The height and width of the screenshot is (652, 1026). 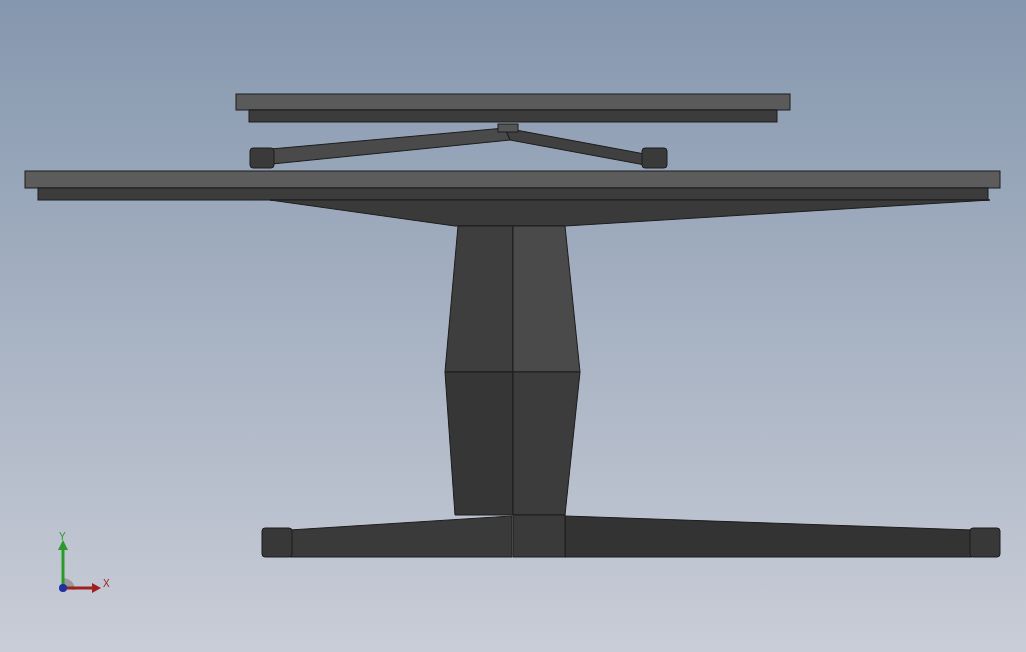 What do you see at coordinates (62, 536) in the screenshot?
I see `y-axis-label: Y` at bounding box center [62, 536].